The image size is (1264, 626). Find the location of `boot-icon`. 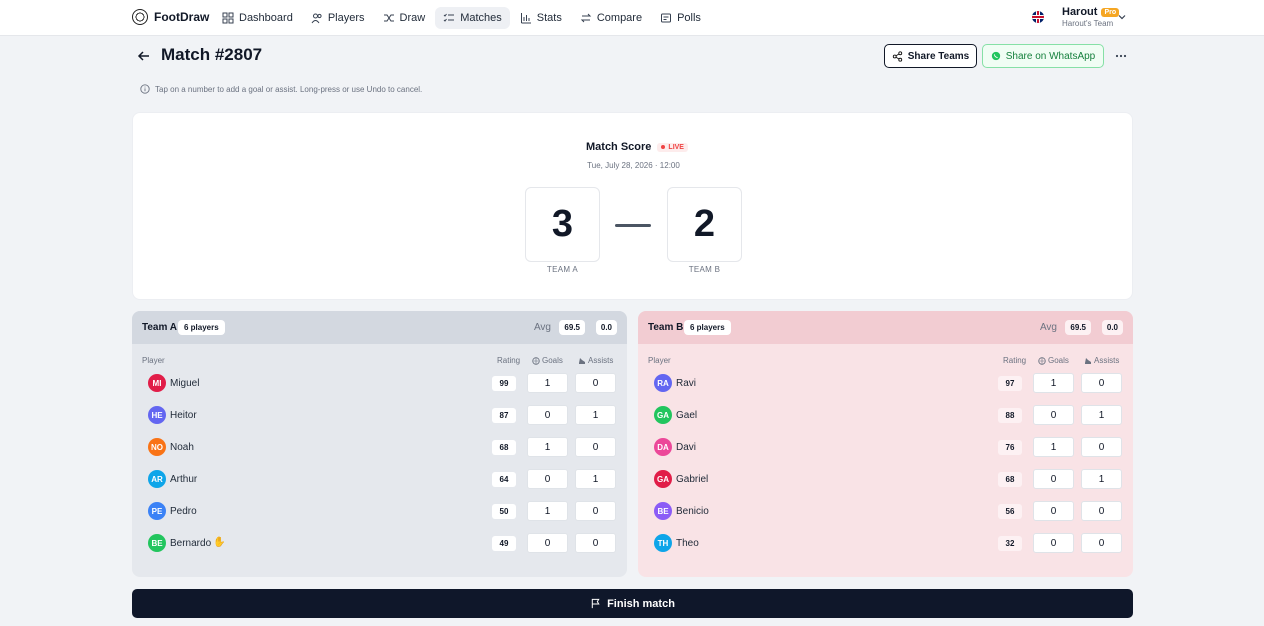

boot-icon is located at coordinates (582, 360).